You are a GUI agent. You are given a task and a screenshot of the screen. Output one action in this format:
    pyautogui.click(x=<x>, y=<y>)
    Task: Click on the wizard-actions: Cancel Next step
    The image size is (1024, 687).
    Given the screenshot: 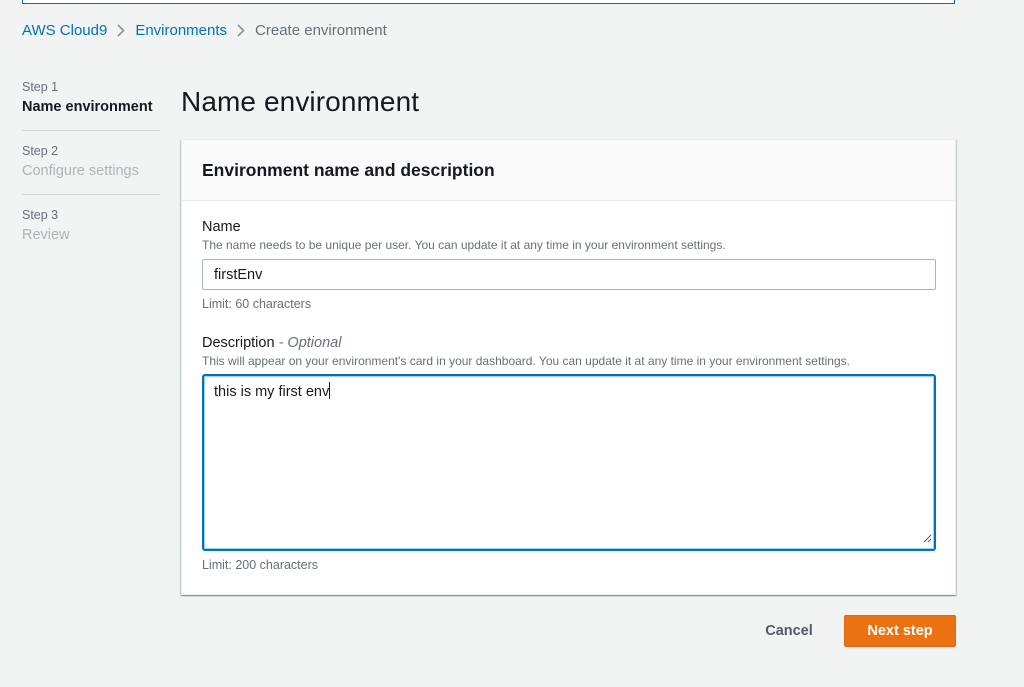 What is the action you would take?
    pyautogui.click(x=848, y=631)
    